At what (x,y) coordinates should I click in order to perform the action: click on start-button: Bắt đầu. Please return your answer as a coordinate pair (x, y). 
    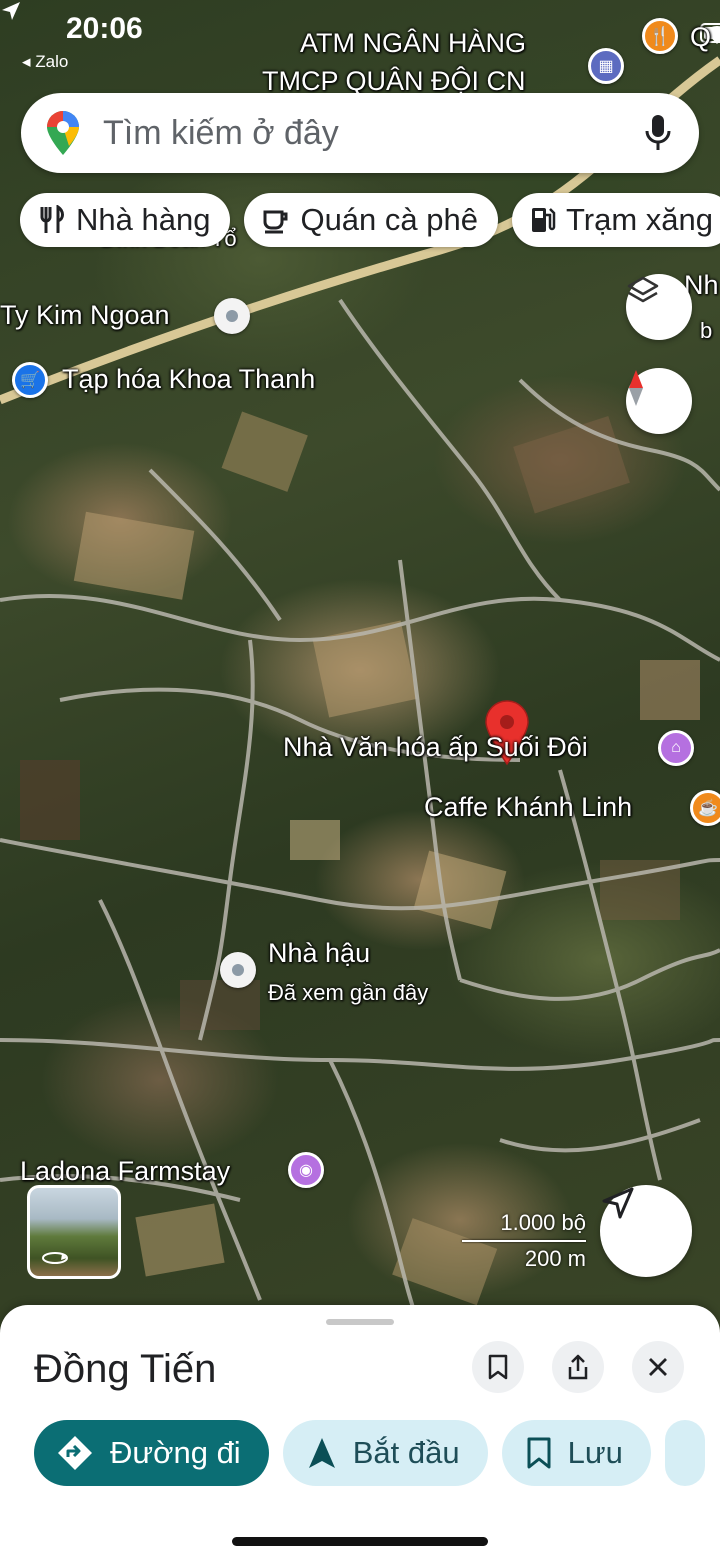
    Looking at the image, I should click on (385, 1453).